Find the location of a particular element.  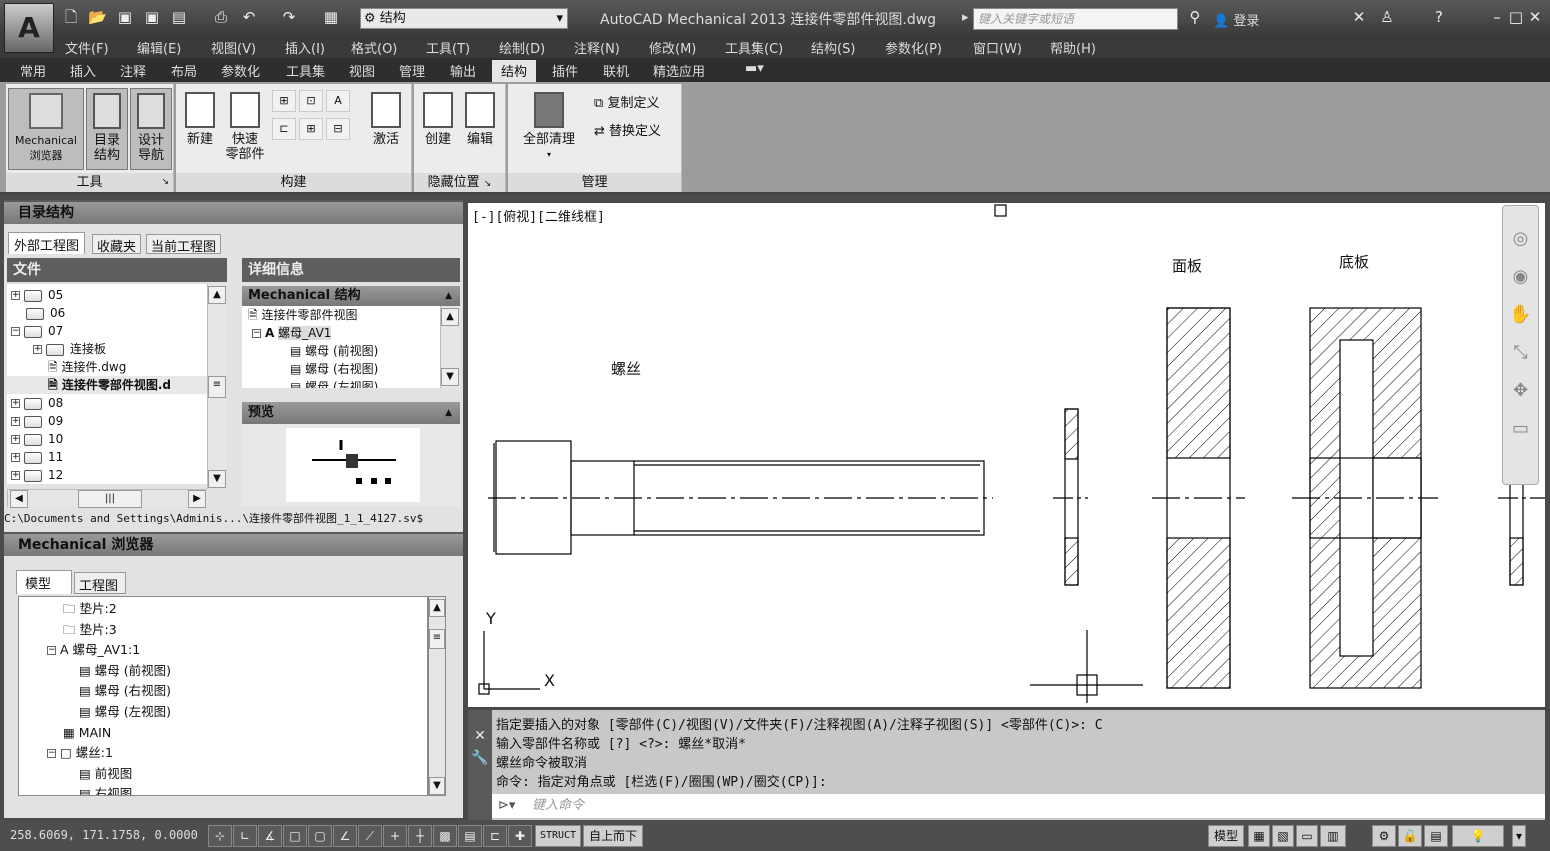

tab-favorites: 收藏夹 is located at coordinates (117, 244).